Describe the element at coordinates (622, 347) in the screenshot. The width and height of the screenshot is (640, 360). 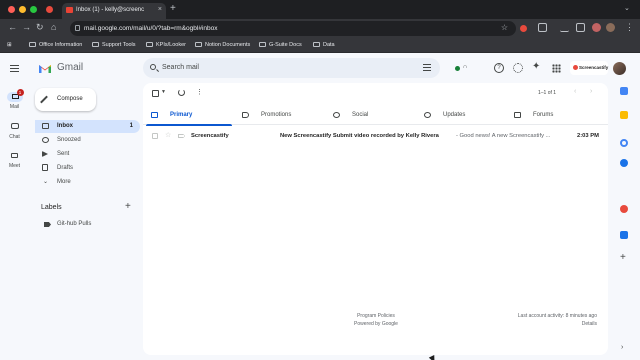
I see `side-panel-toggle-icon: ›` at that location.